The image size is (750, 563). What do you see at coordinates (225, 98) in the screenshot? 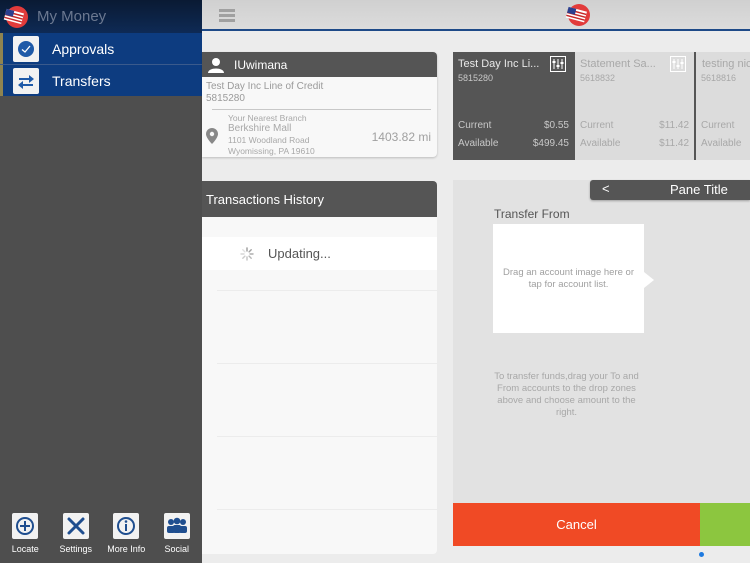
I see `account-number: 5815280` at bounding box center [225, 98].